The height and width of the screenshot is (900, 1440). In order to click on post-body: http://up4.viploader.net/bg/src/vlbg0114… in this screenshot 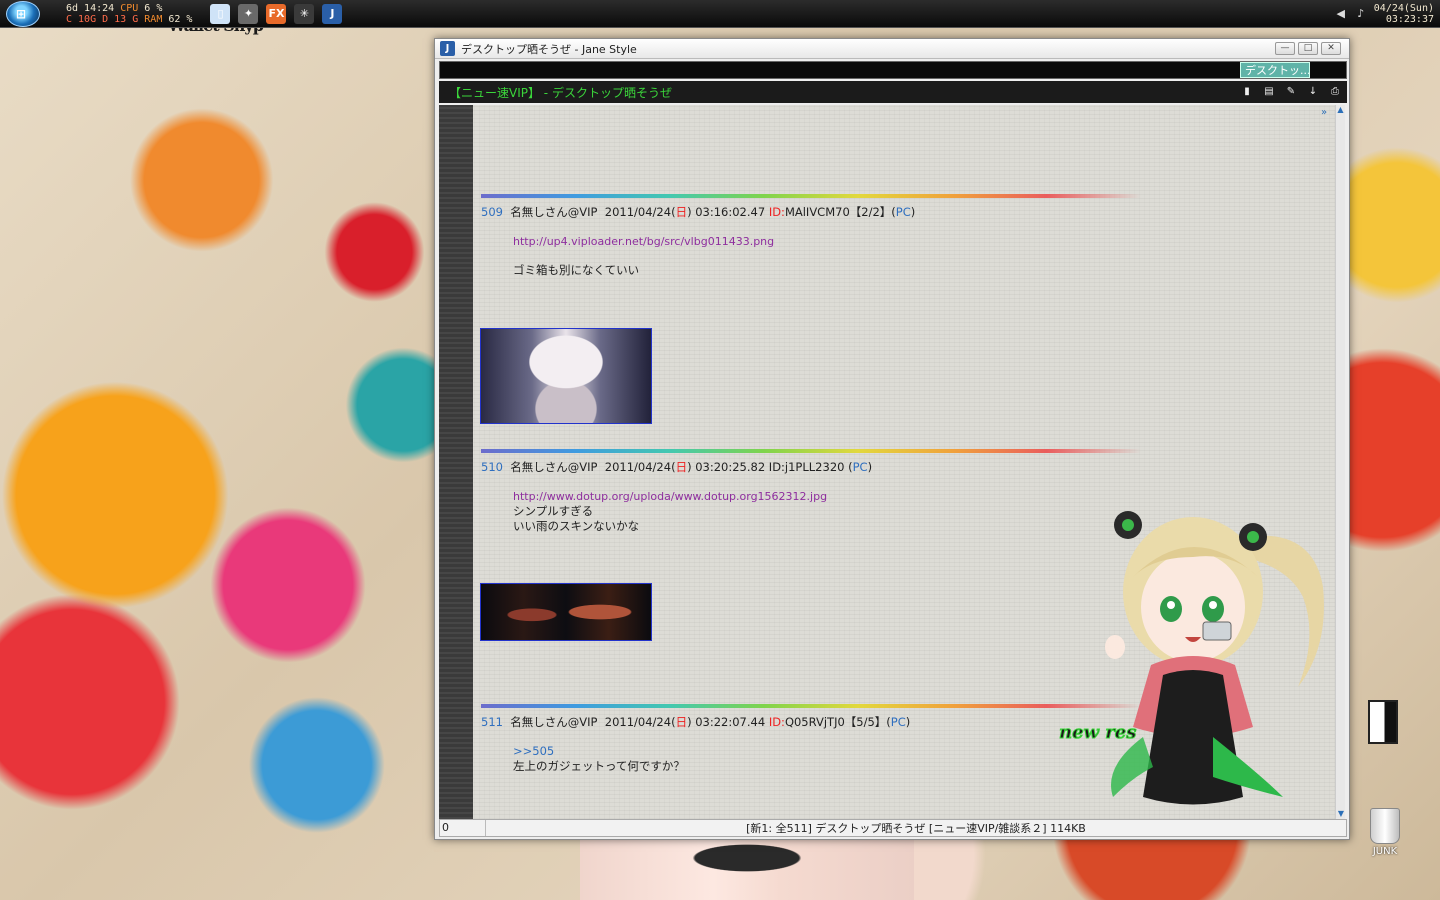, I will do `click(827, 256)`.